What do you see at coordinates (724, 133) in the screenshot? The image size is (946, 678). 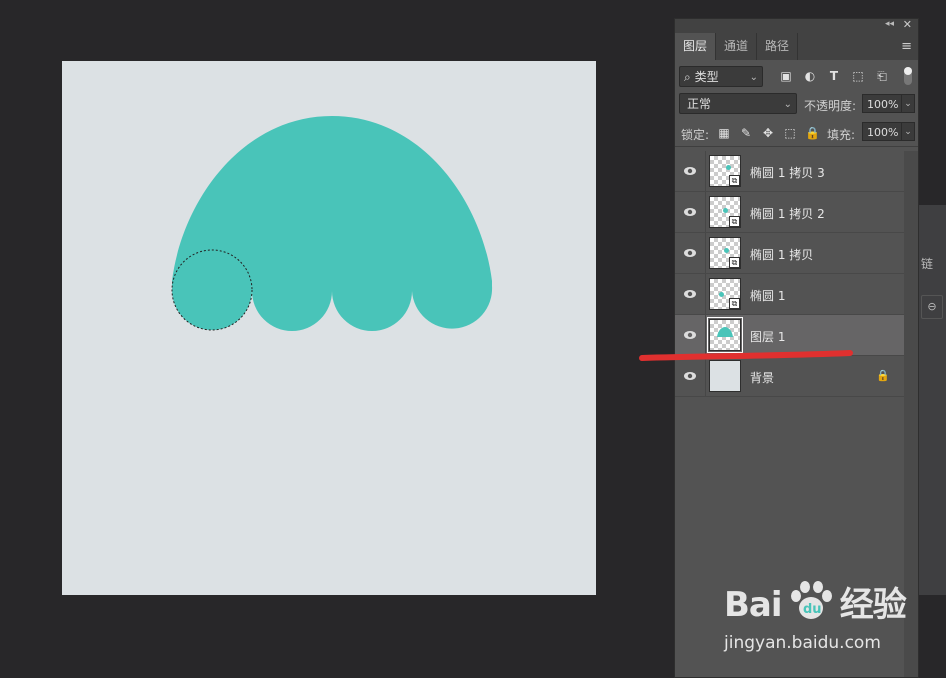 I see `lock-transparent-icon: ▦` at bounding box center [724, 133].